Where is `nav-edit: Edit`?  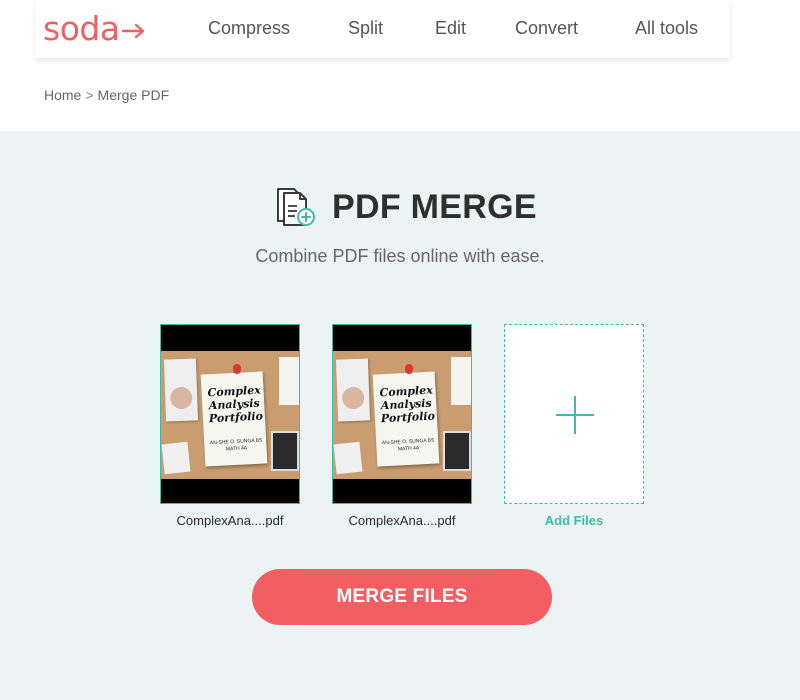 nav-edit: Edit is located at coordinates (450, 28).